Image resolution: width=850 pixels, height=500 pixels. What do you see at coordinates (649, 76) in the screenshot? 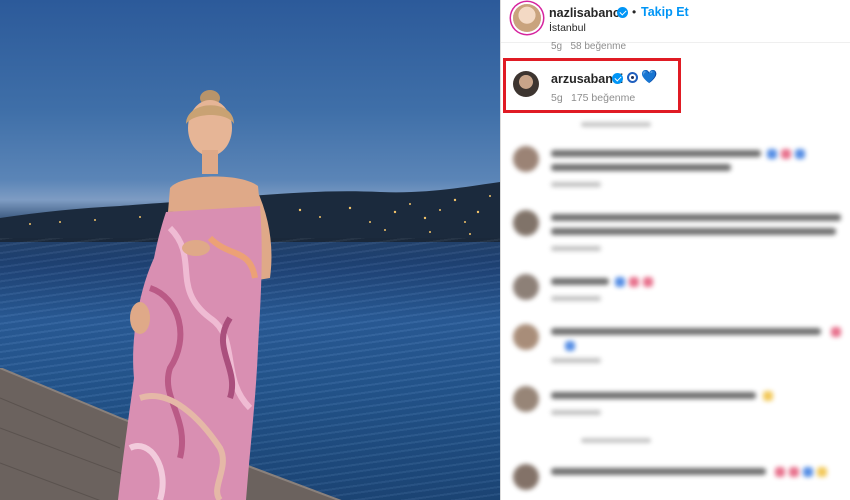
I see `blue-heart-icon: 💙` at bounding box center [649, 76].